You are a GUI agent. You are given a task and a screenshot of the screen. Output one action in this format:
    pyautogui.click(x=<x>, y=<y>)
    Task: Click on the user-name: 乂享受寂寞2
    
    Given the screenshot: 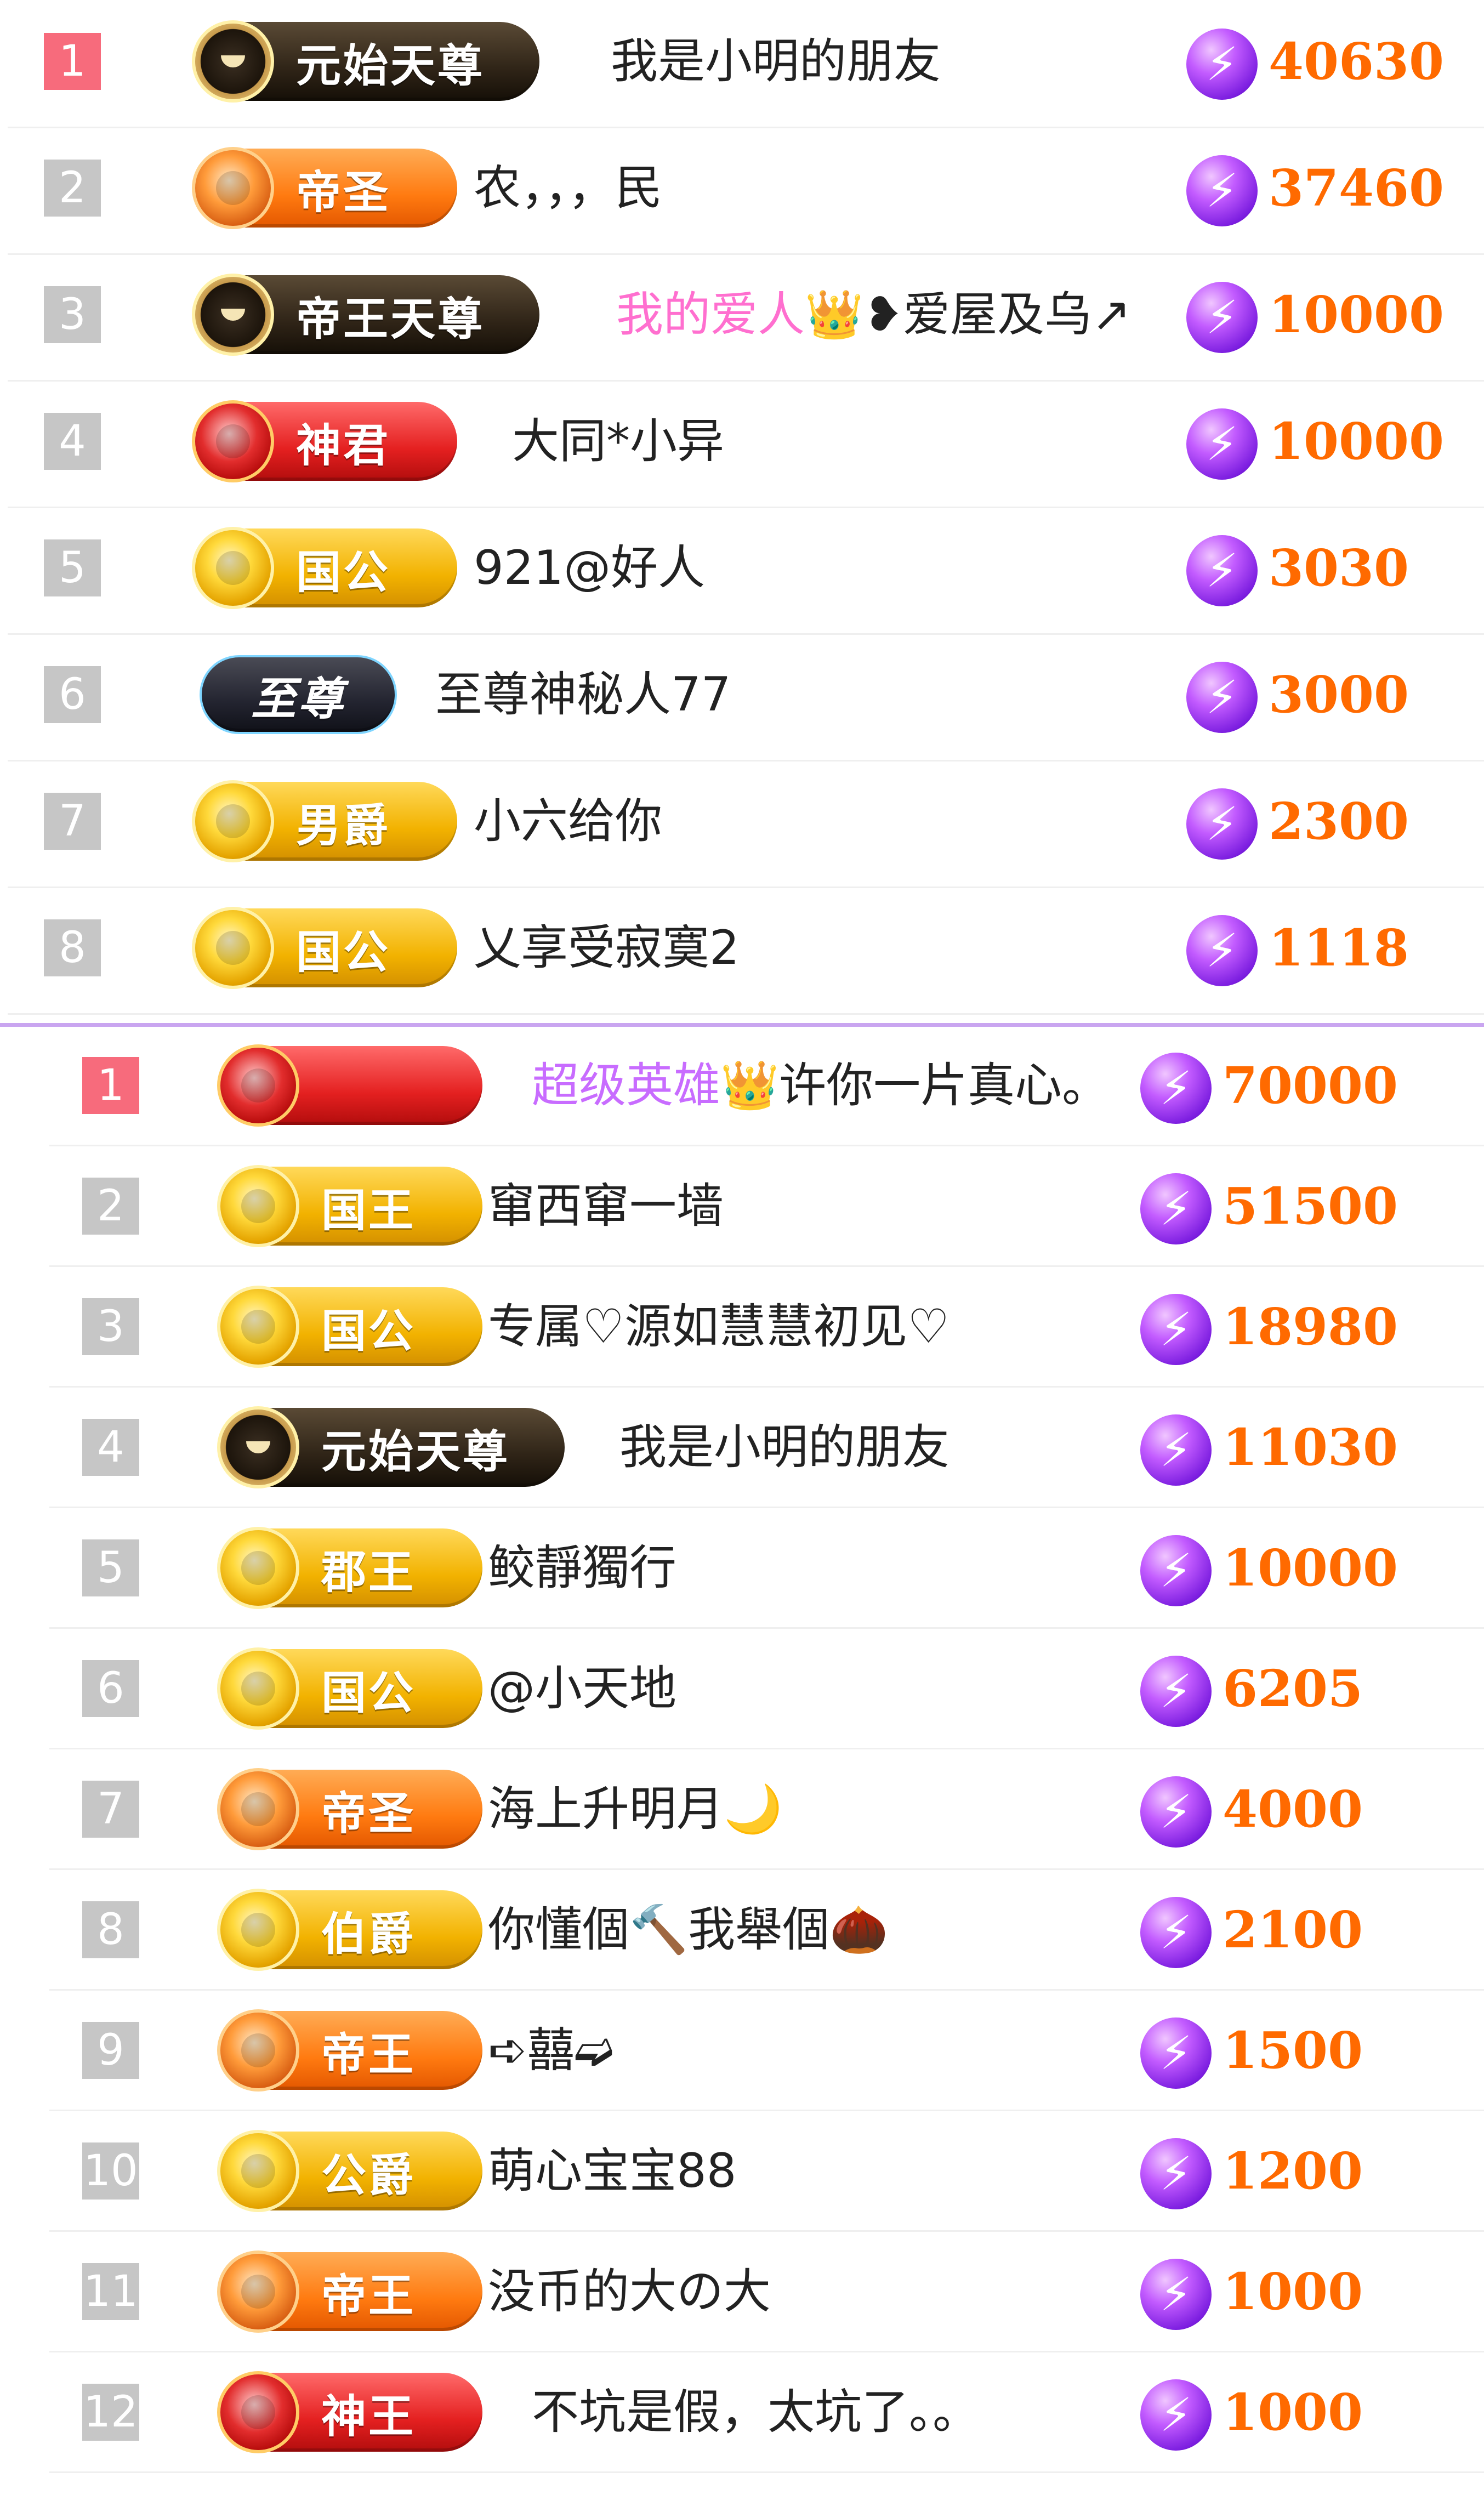 What is the action you would take?
    pyautogui.click(x=607, y=947)
    